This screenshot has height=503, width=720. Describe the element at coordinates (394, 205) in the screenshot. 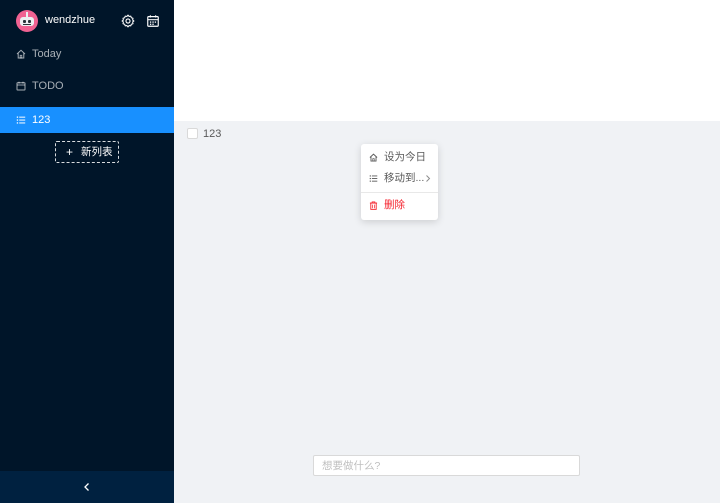

I see `menu-item-label: 删除` at that location.